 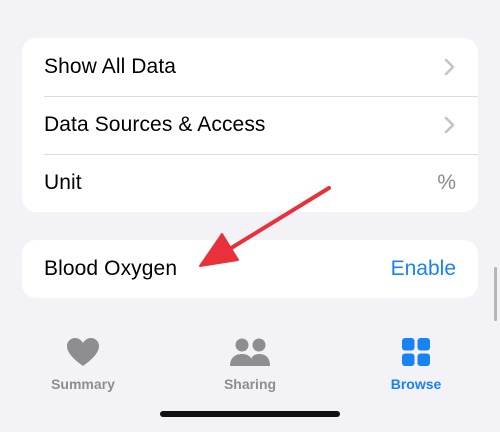 I want to click on data-sources-access-row: Data Sources & Access, so click(x=250, y=125).